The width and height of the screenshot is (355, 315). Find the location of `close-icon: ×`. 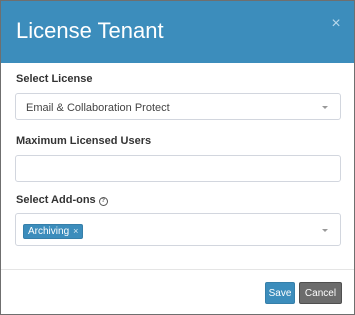

close-icon: × is located at coordinates (336, 24).